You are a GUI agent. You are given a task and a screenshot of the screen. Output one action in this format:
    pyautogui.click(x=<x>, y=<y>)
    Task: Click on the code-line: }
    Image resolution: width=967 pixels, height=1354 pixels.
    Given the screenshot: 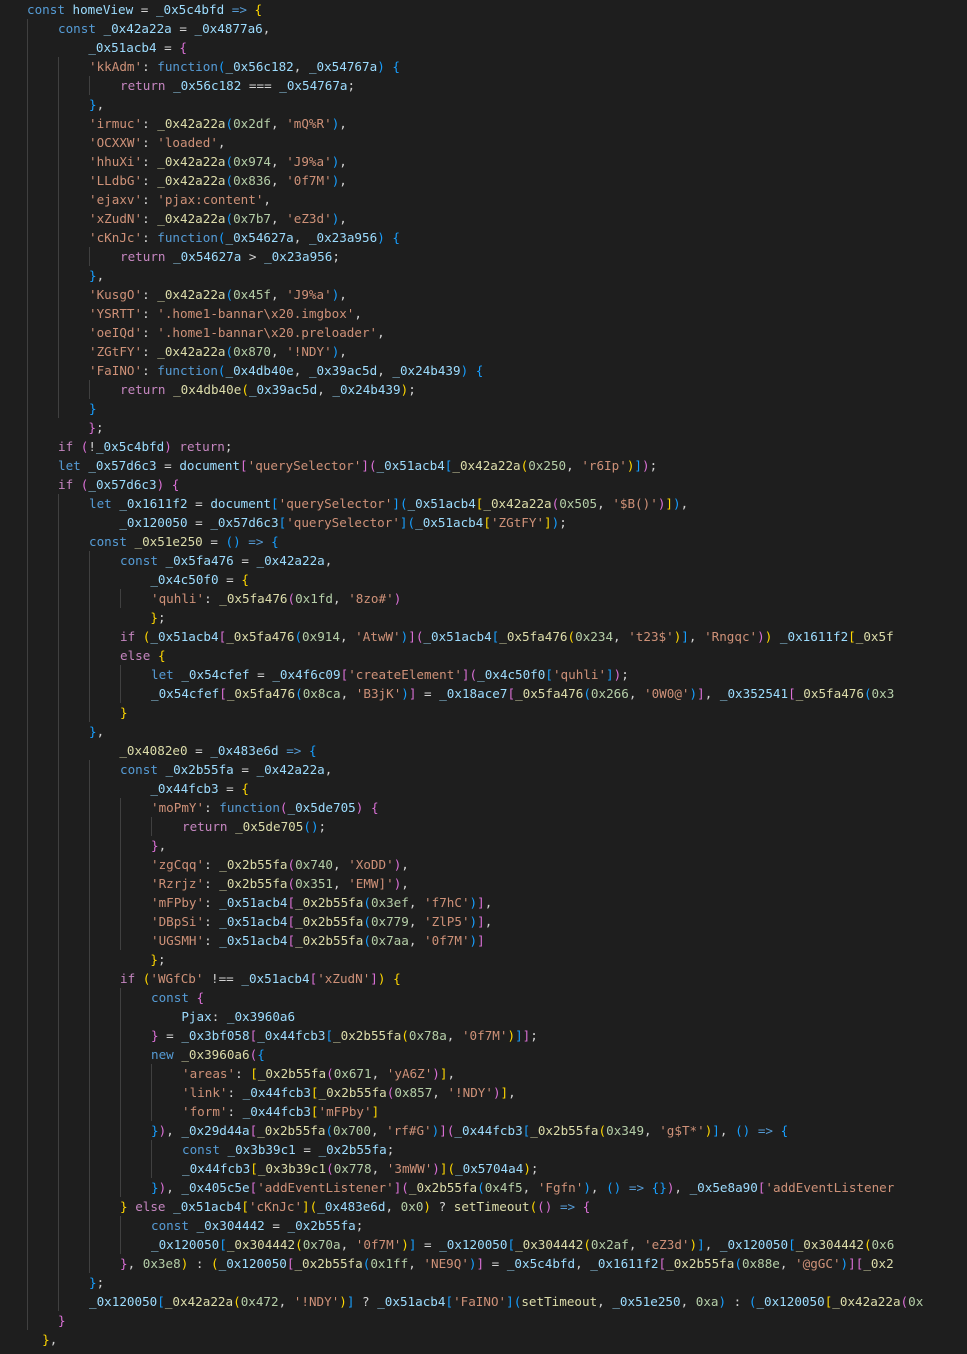 What is the action you would take?
    pyautogui.click(x=483, y=1320)
    